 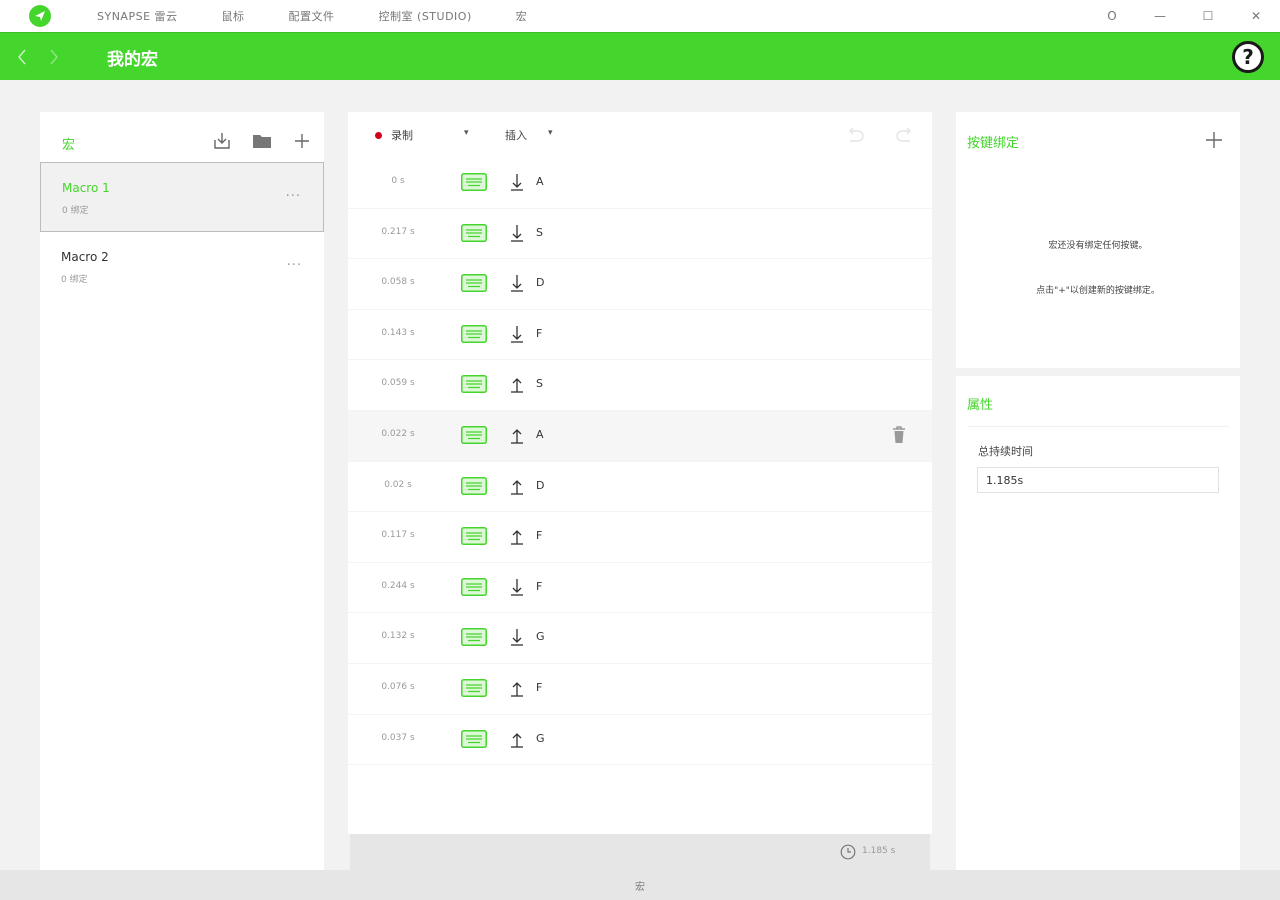 I want to click on undo-icon, so click(x=855, y=135).